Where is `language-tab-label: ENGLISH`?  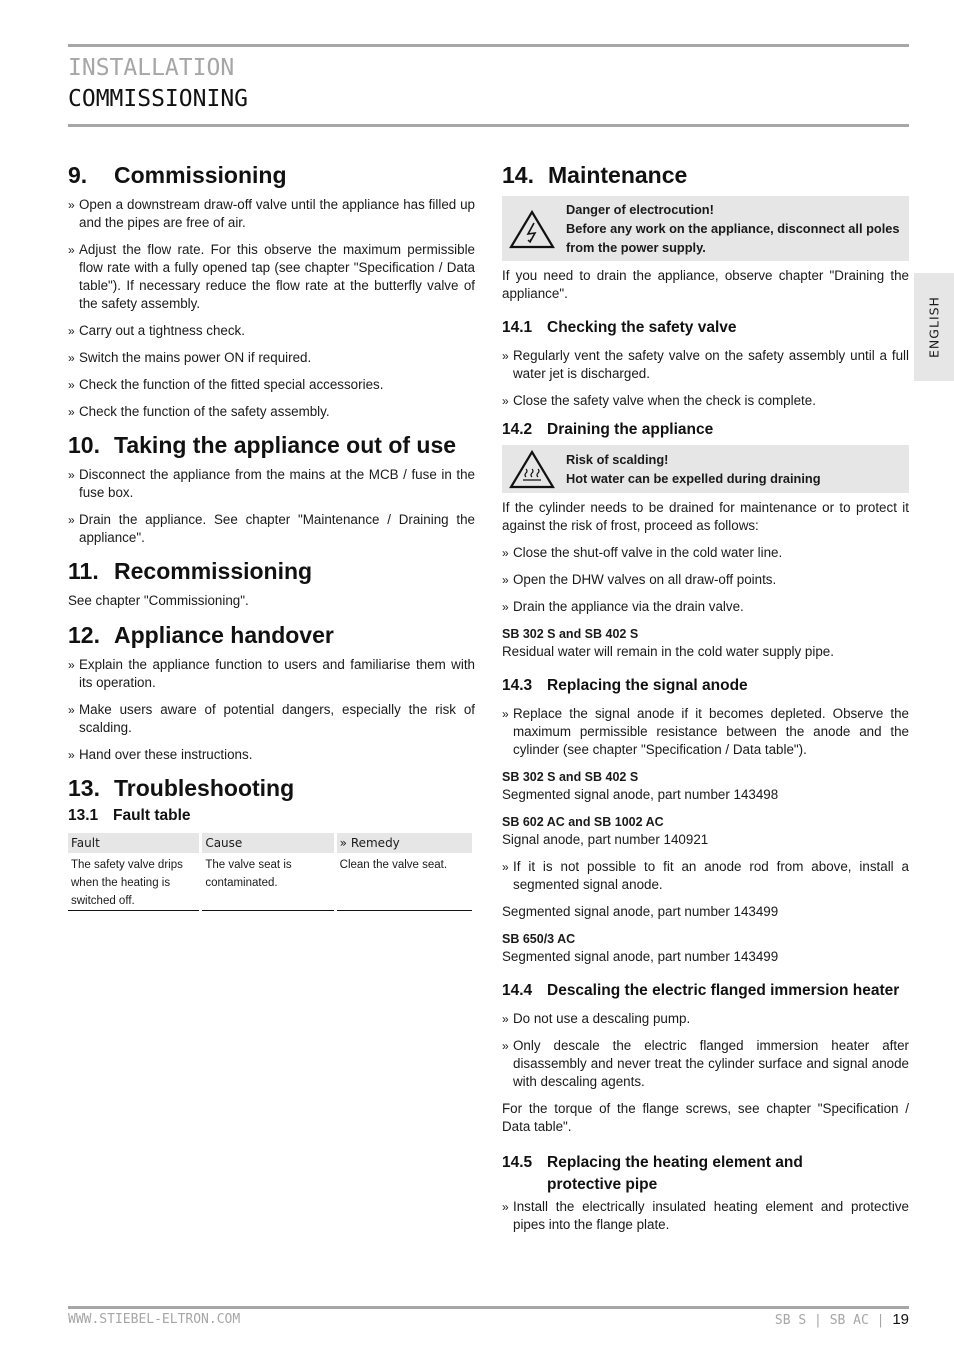
language-tab-label: ENGLISH is located at coordinates (934, 327).